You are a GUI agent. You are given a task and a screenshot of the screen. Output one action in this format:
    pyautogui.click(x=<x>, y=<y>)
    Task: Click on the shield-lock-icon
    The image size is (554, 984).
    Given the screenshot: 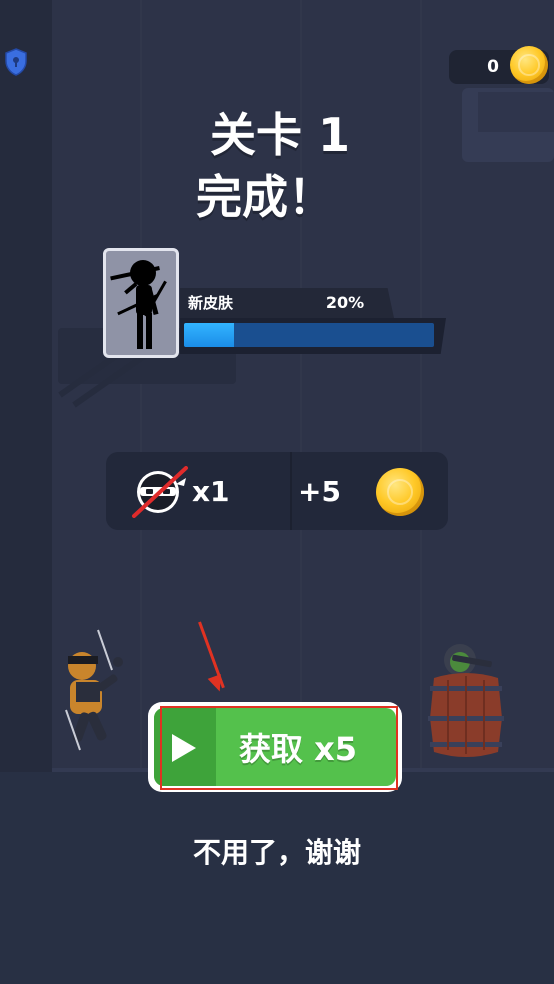 What is the action you would take?
    pyautogui.click(x=16, y=62)
    